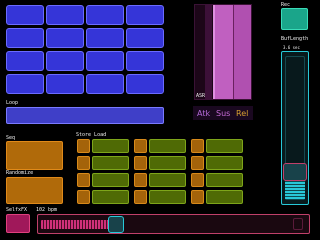 The height and width of the screenshot is (240, 320). I want to click on release-bar, so click(242, 52).